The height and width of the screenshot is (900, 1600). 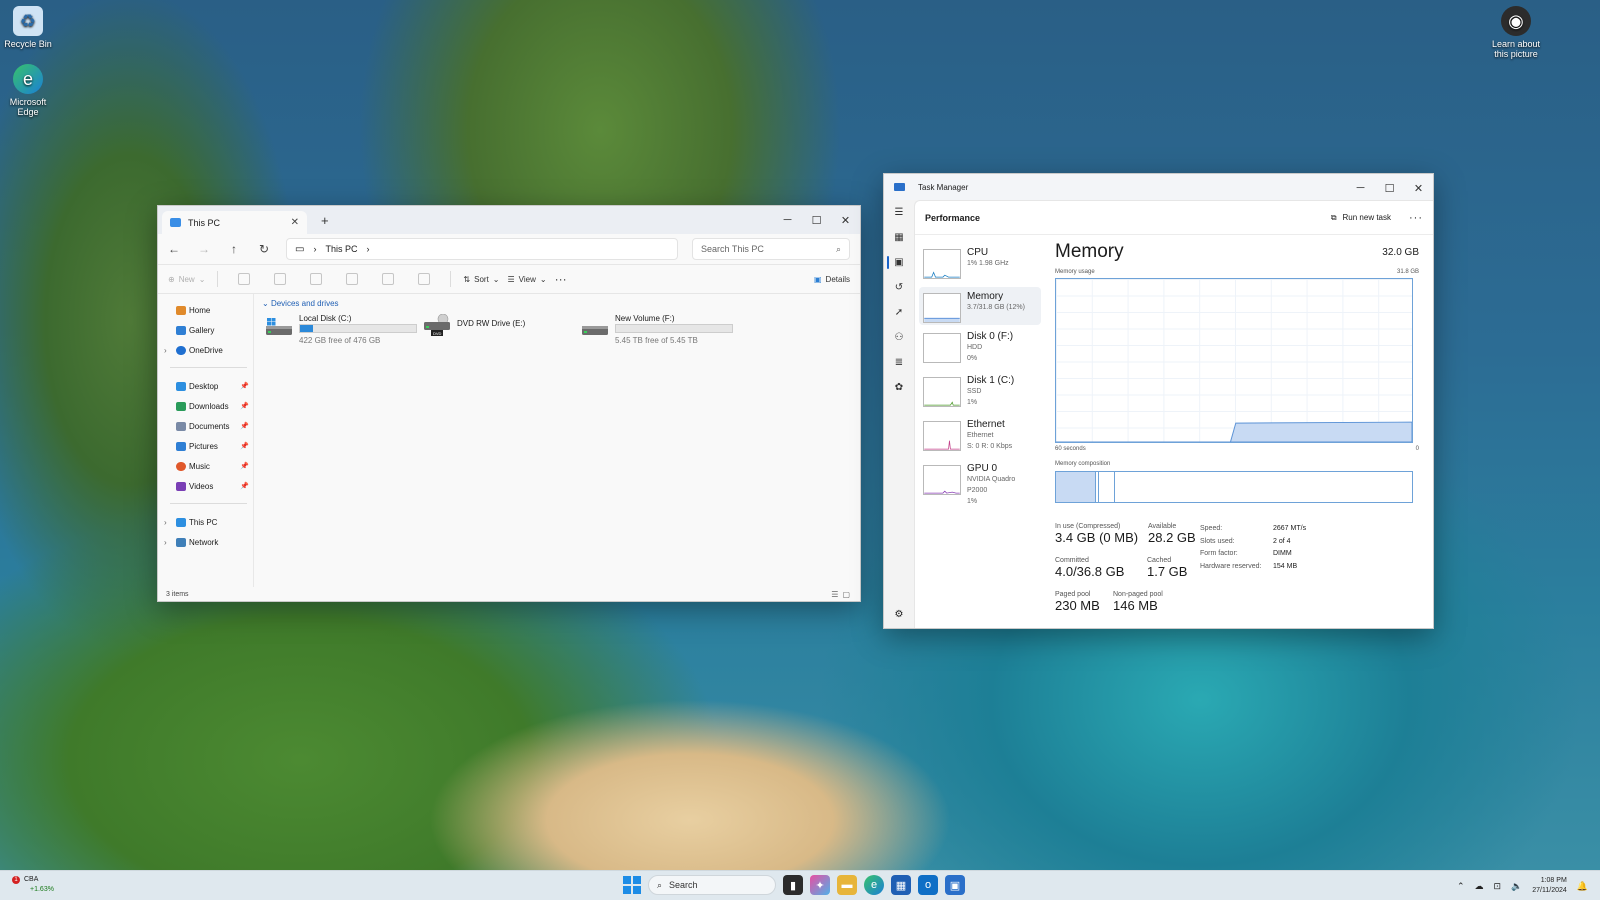 I want to click on task-view-icon: ▮, so click(x=793, y=885).